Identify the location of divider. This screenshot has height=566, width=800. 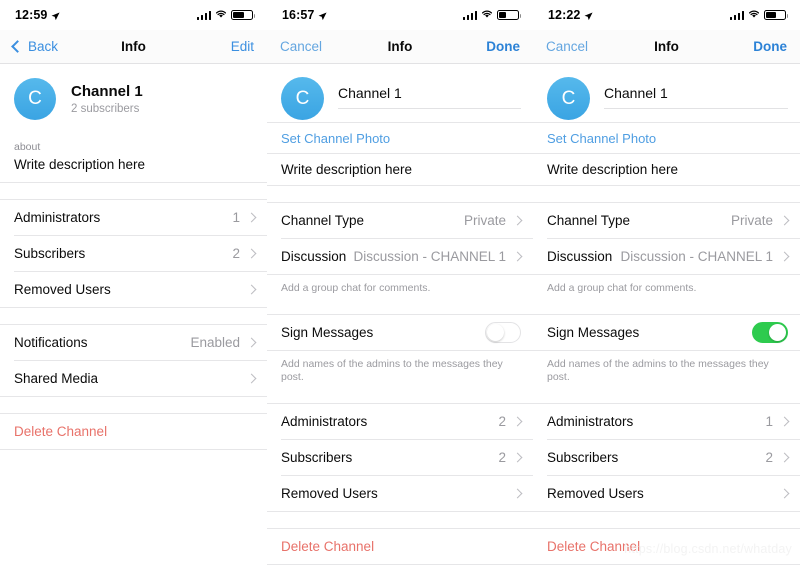
(133, 449).